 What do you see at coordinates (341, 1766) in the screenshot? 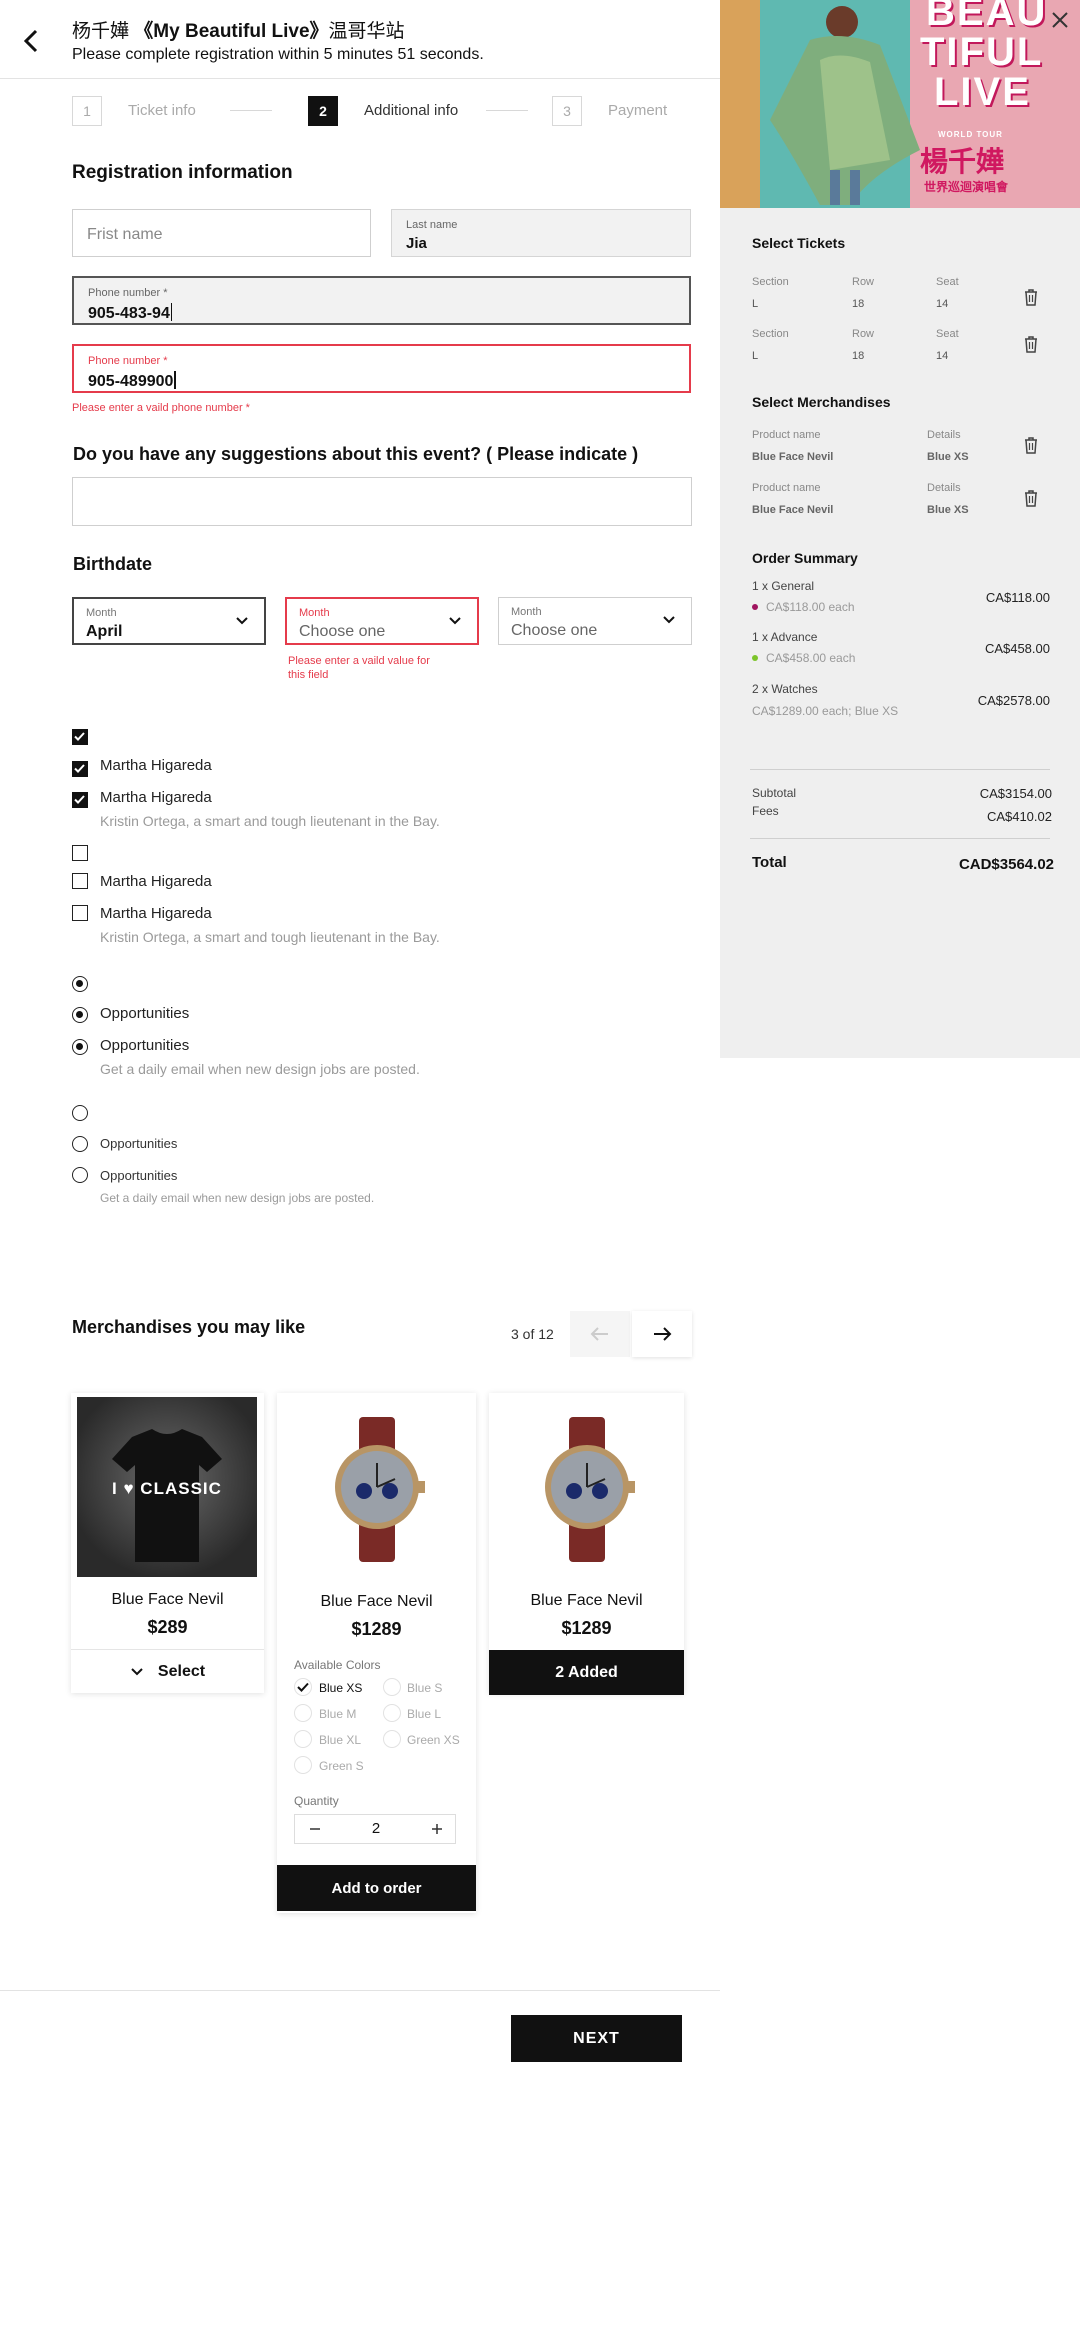
I see `color-label: Green S` at bounding box center [341, 1766].